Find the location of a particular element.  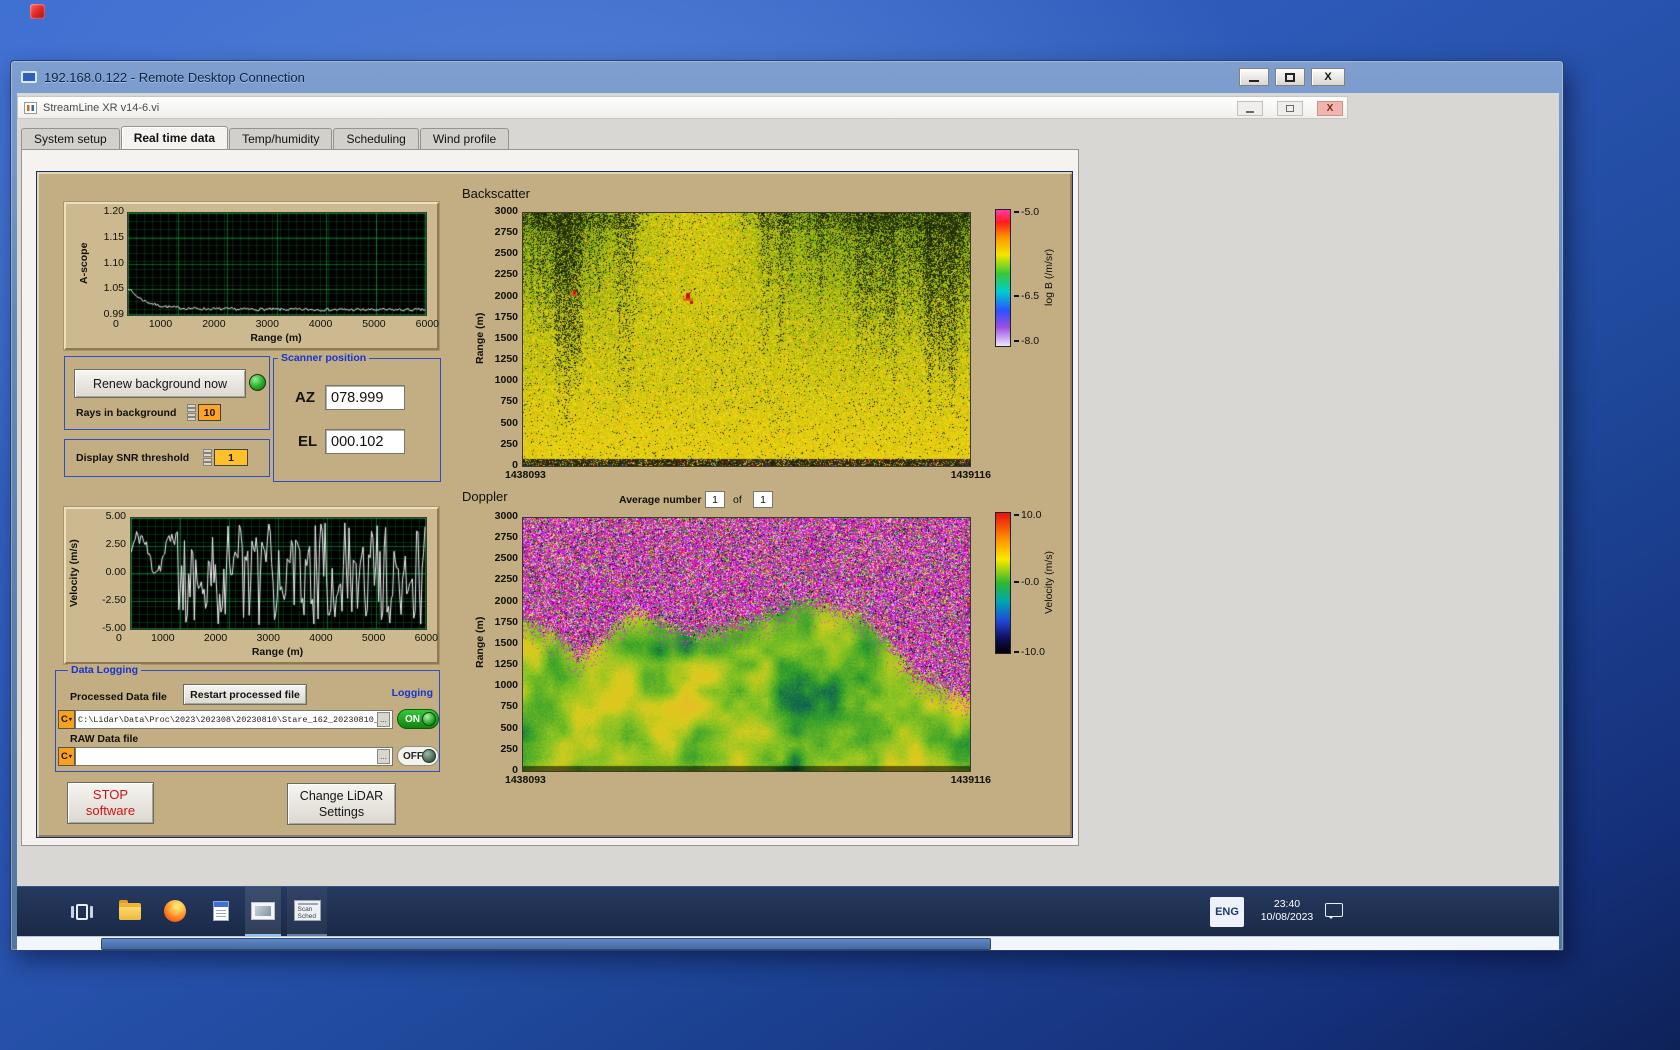

taskbar-clock: 23:40 10/08/2023 is located at coordinates (1287, 911).